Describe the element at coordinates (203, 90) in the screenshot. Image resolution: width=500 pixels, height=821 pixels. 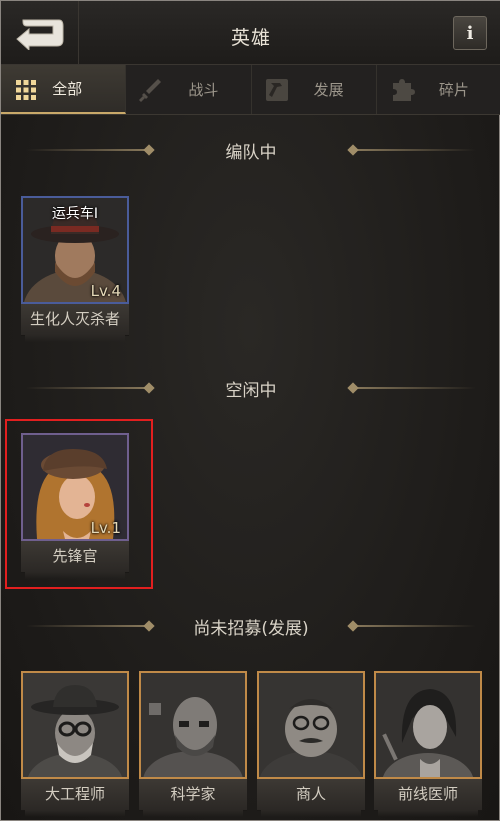
I see `tab-combat-label: 战斗` at that location.